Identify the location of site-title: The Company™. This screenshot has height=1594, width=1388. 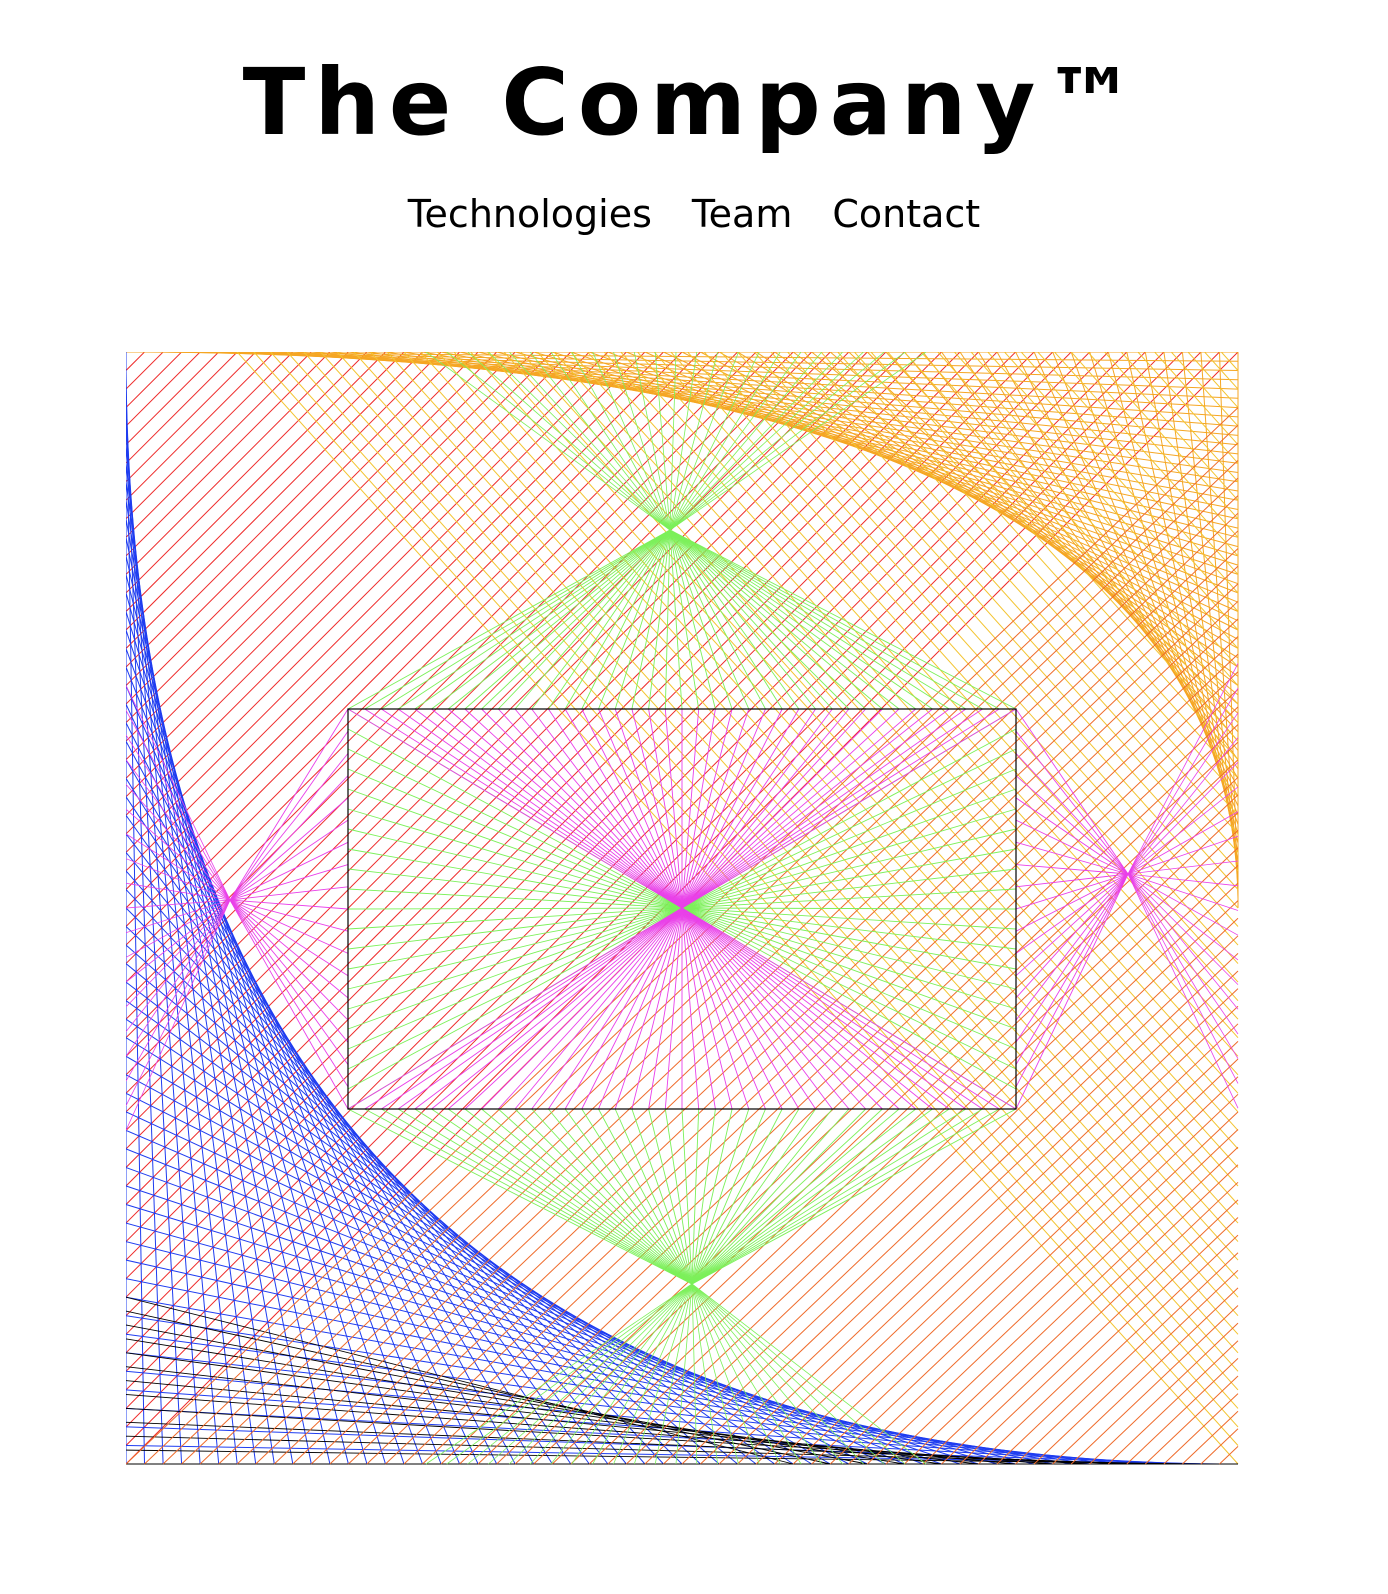
(694, 102).